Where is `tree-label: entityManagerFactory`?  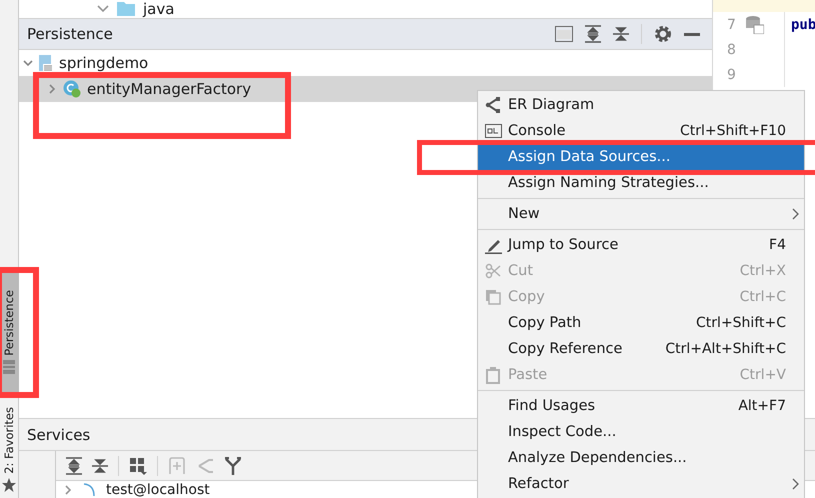
tree-label: entityManagerFactory is located at coordinates (169, 89).